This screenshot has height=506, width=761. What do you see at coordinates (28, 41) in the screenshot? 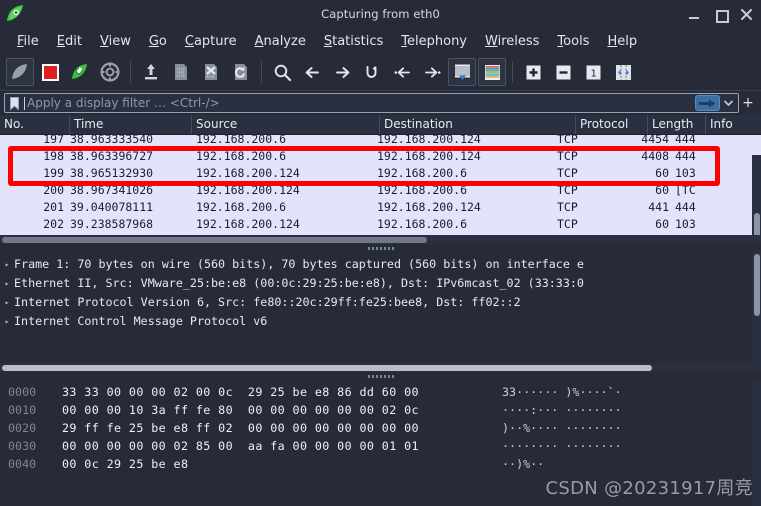
I see `menu-item-file: File` at bounding box center [28, 41].